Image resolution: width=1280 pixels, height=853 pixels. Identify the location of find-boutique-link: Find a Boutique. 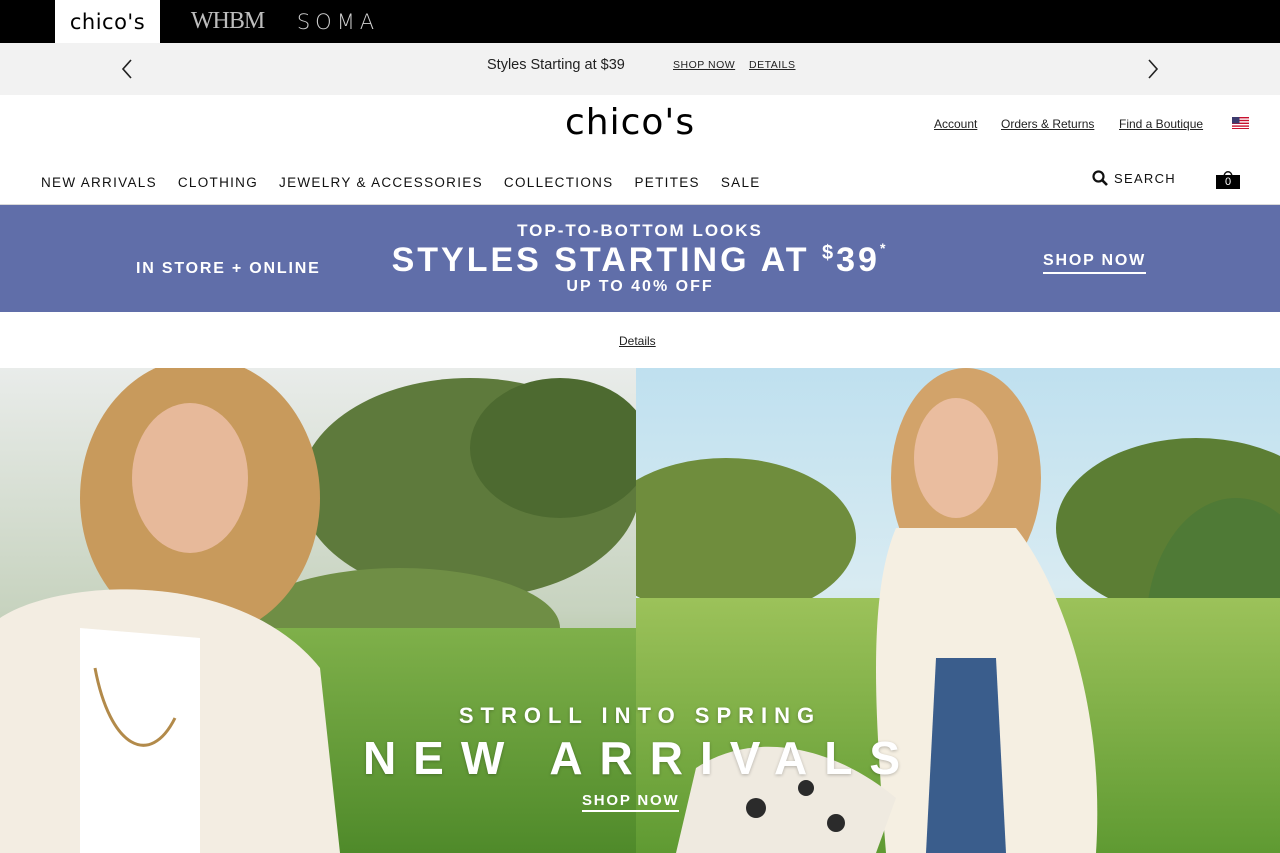
(1161, 124).